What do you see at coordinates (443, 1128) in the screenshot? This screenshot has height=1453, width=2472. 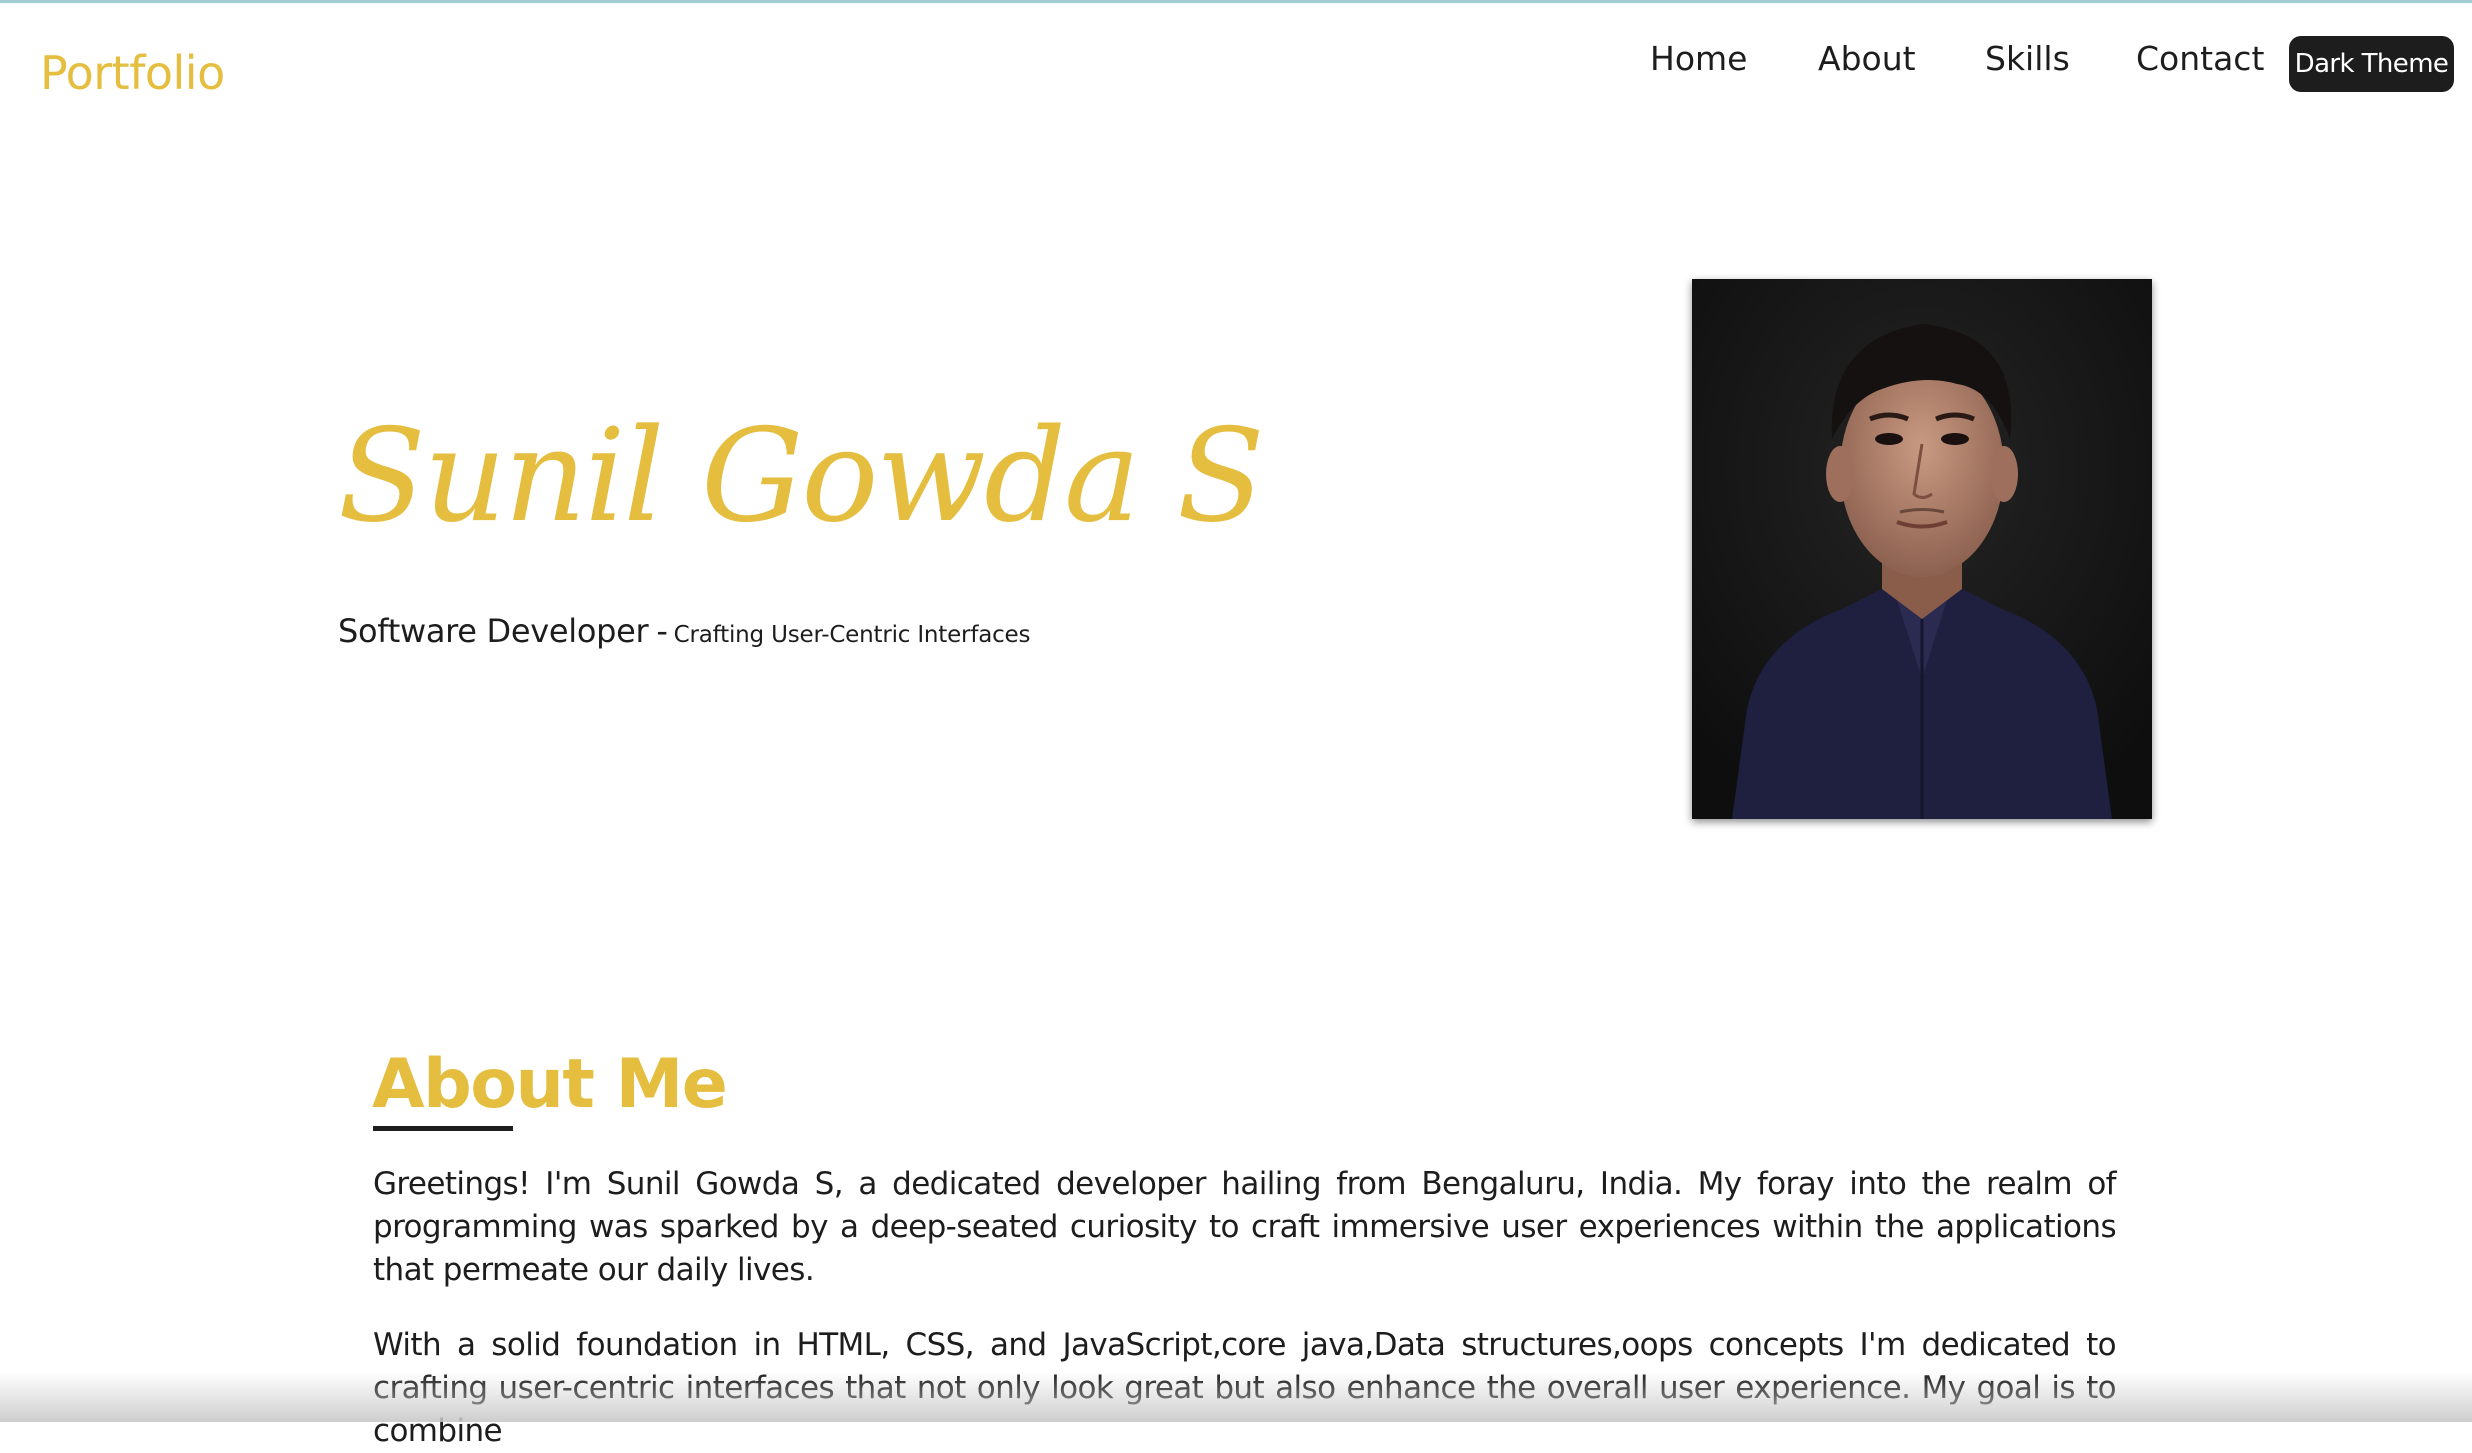 I see `about-title-underline` at bounding box center [443, 1128].